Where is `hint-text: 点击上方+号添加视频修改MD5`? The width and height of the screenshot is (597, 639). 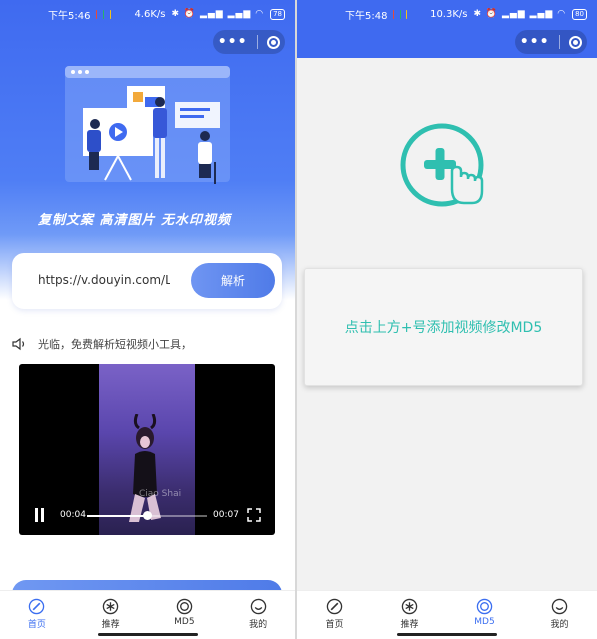 hint-text: 点击上方+号添加视频修改MD5 is located at coordinates (443, 328).